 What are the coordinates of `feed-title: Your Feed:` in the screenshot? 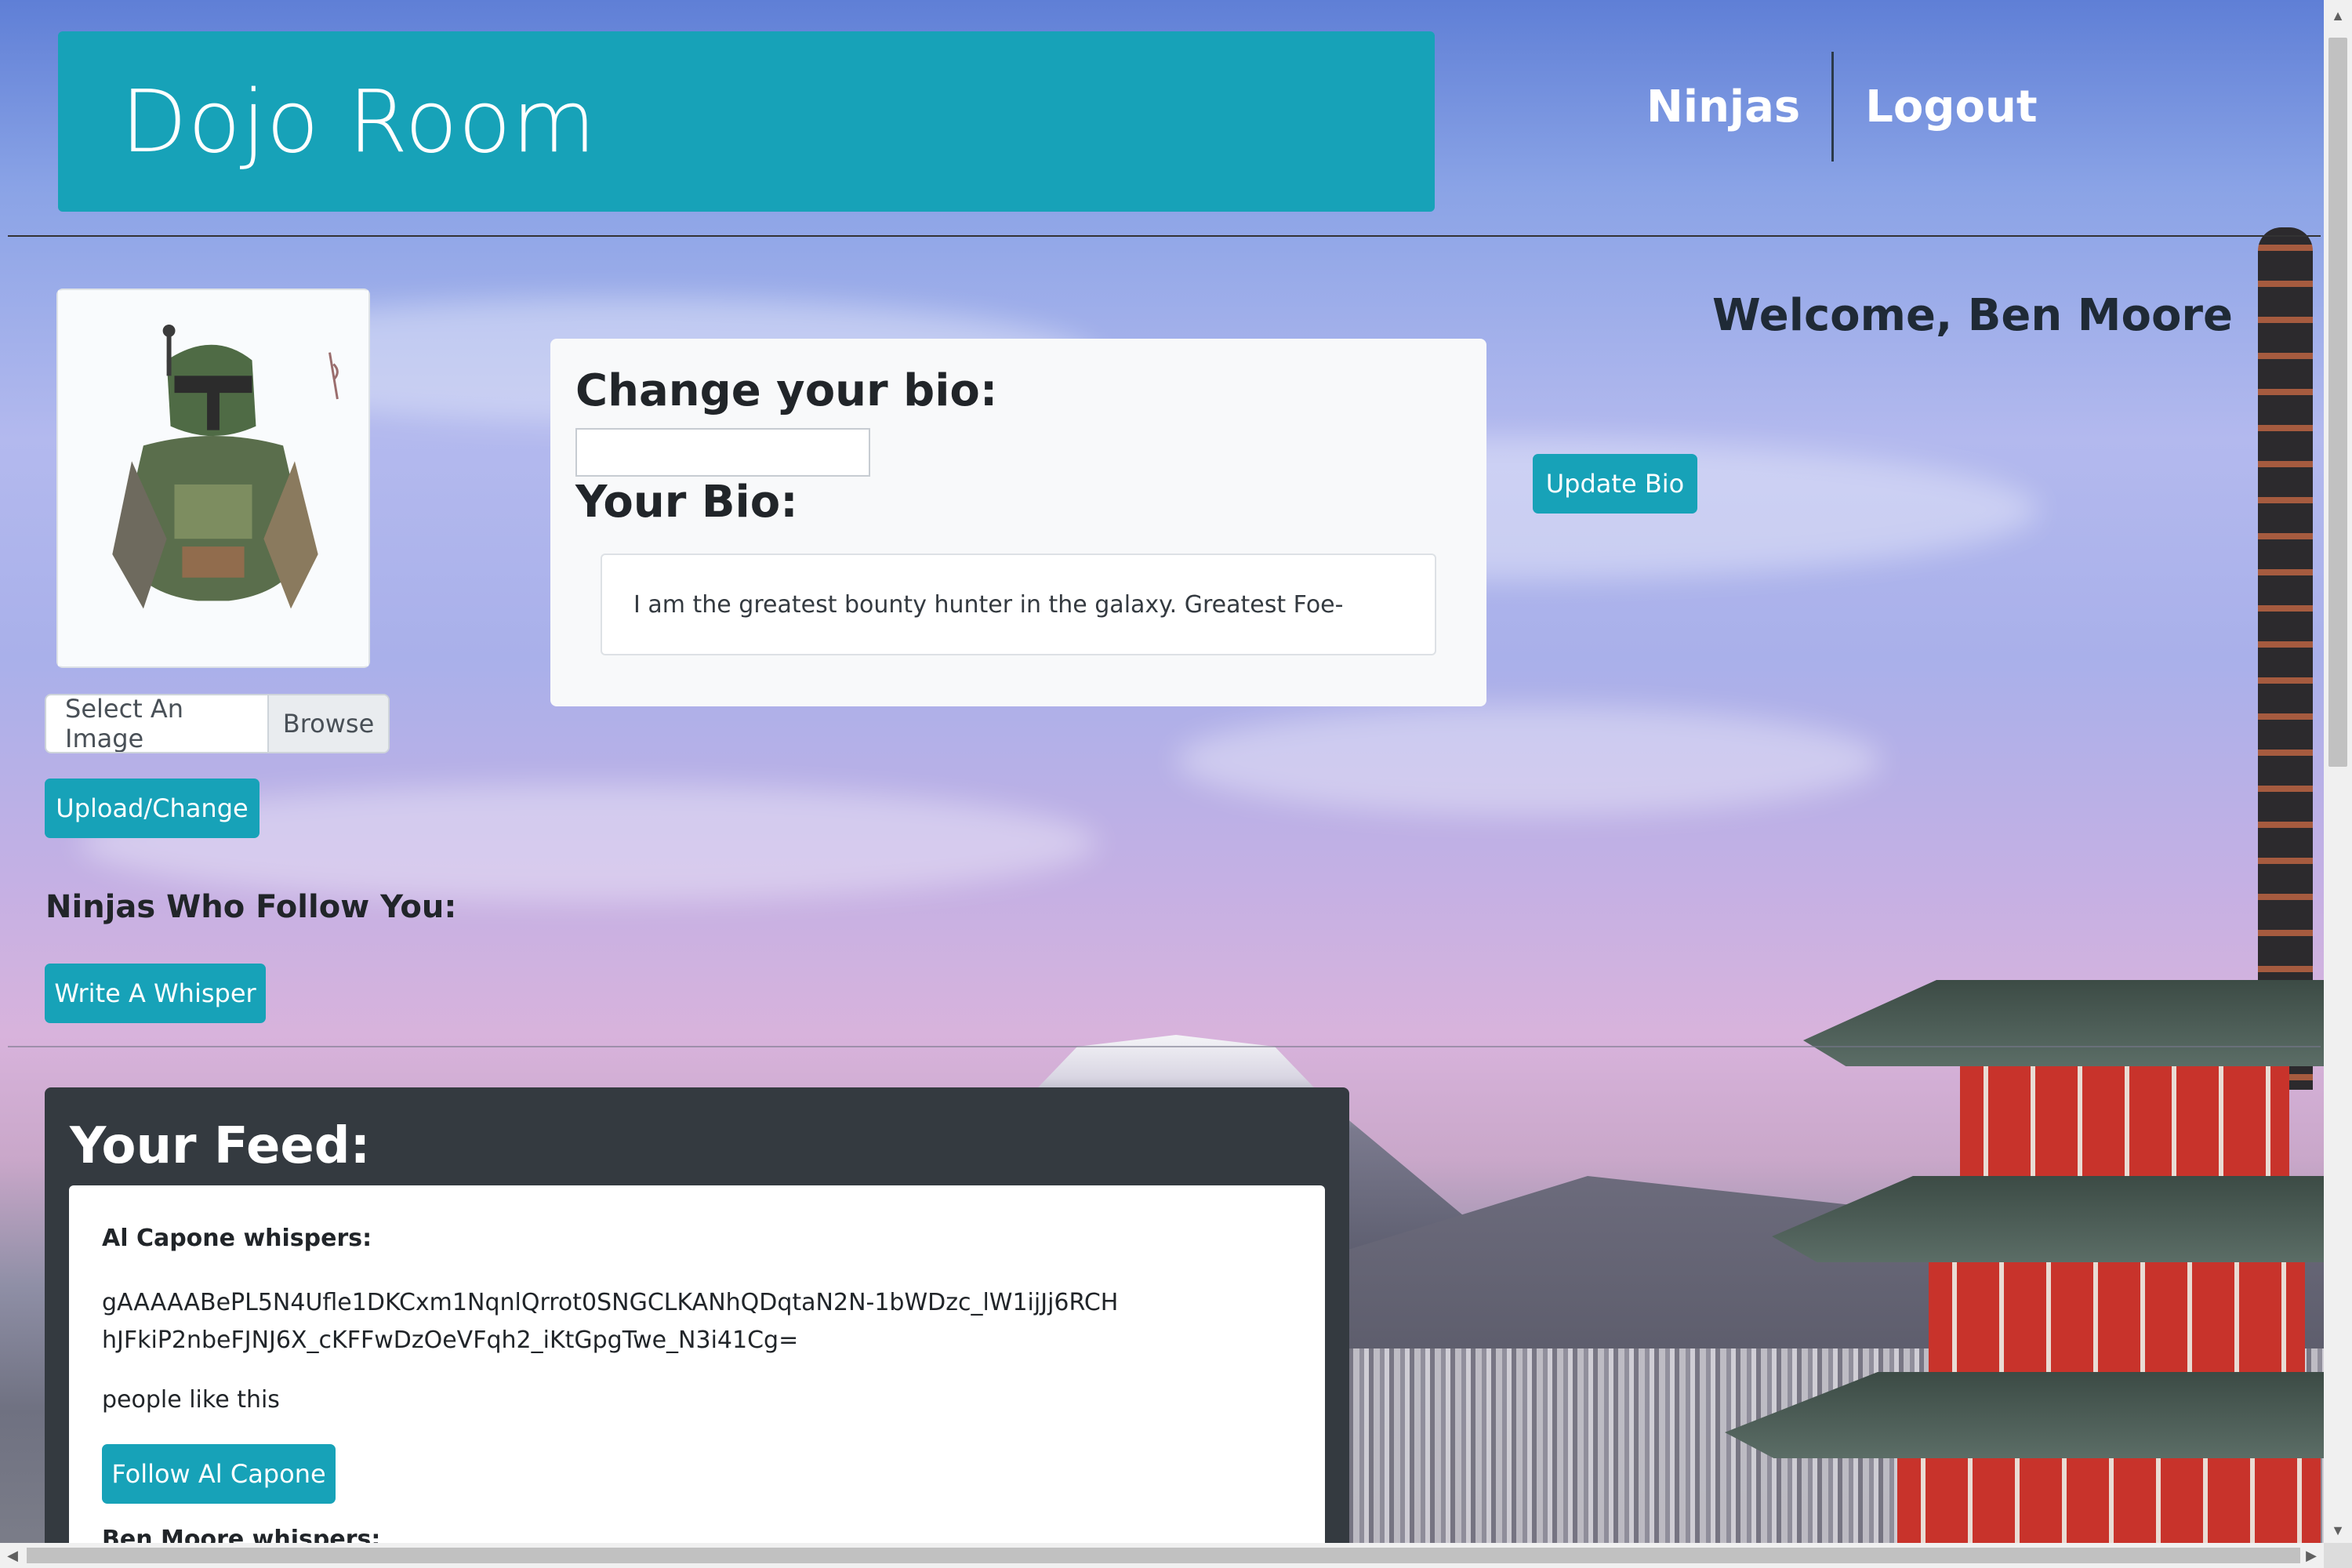 It's located at (220, 1146).